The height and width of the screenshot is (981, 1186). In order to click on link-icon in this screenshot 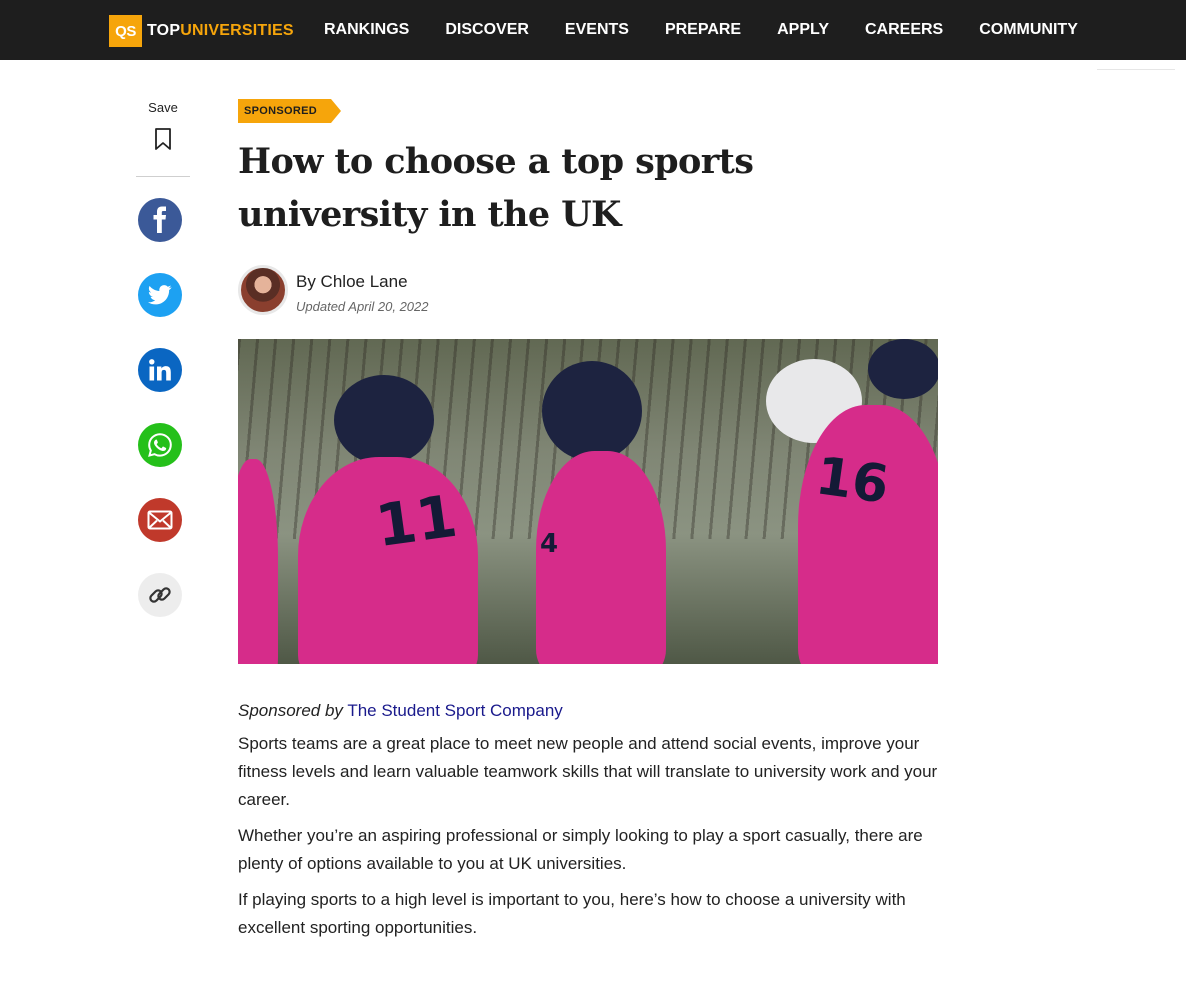, I will do `click(160, 595)`.